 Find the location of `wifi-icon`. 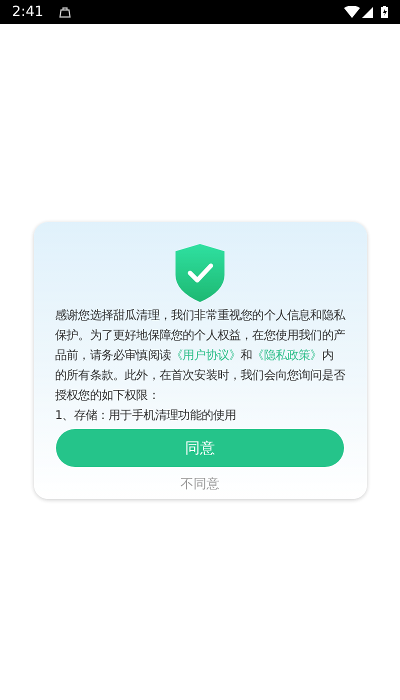

wifi-icon is located at coordinates (352, 12).